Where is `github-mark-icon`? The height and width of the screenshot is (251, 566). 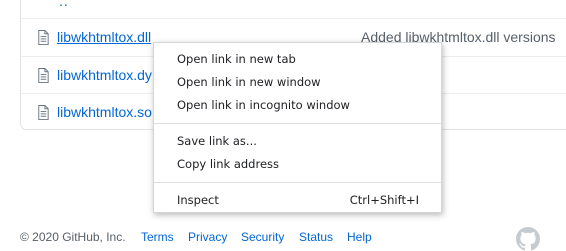 github-mark-icon is located at coordinates (528, 239).